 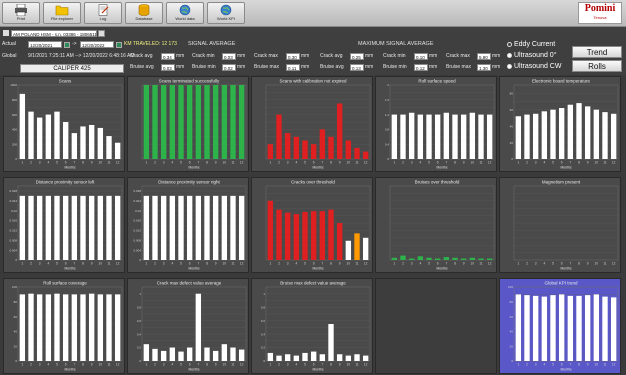 I want to click on sensor-option-ultrasound-0: Ultrasound 0°, so click(x=532, y=55).